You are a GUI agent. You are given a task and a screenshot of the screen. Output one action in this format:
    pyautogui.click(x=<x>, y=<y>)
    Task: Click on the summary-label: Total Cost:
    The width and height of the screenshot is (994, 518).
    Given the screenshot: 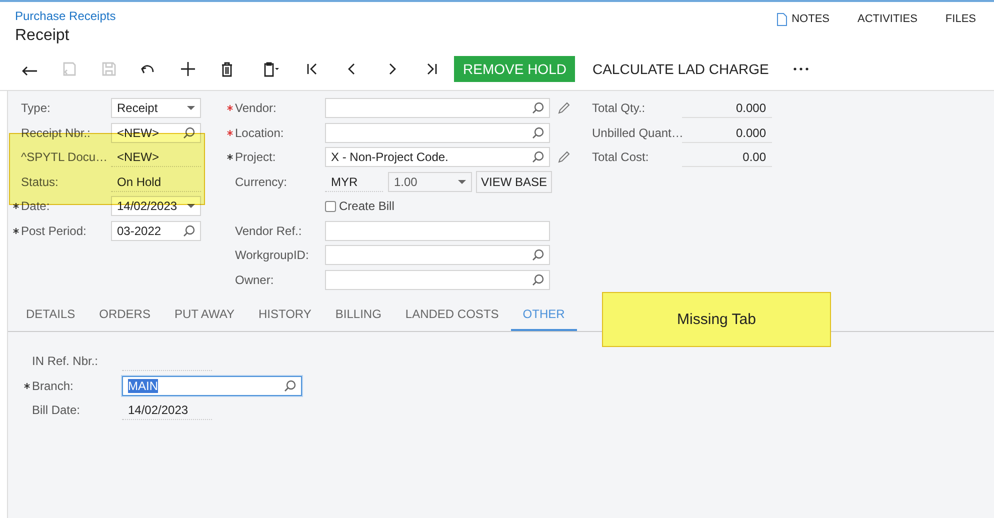 What is the action you would take?
    pyautogui.click(x=621, y=157)
    